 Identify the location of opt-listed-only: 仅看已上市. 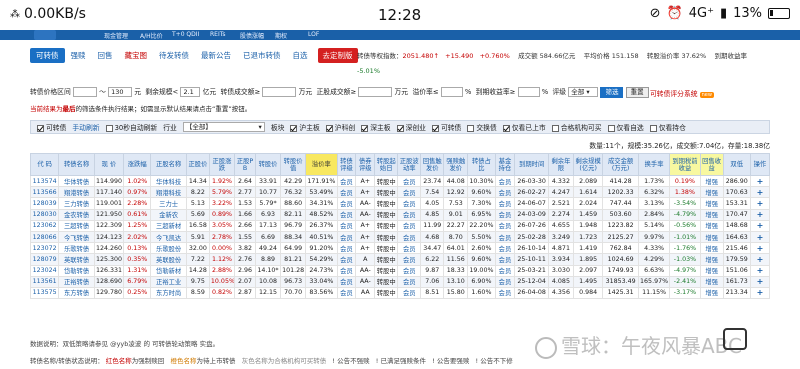
(524, 127).